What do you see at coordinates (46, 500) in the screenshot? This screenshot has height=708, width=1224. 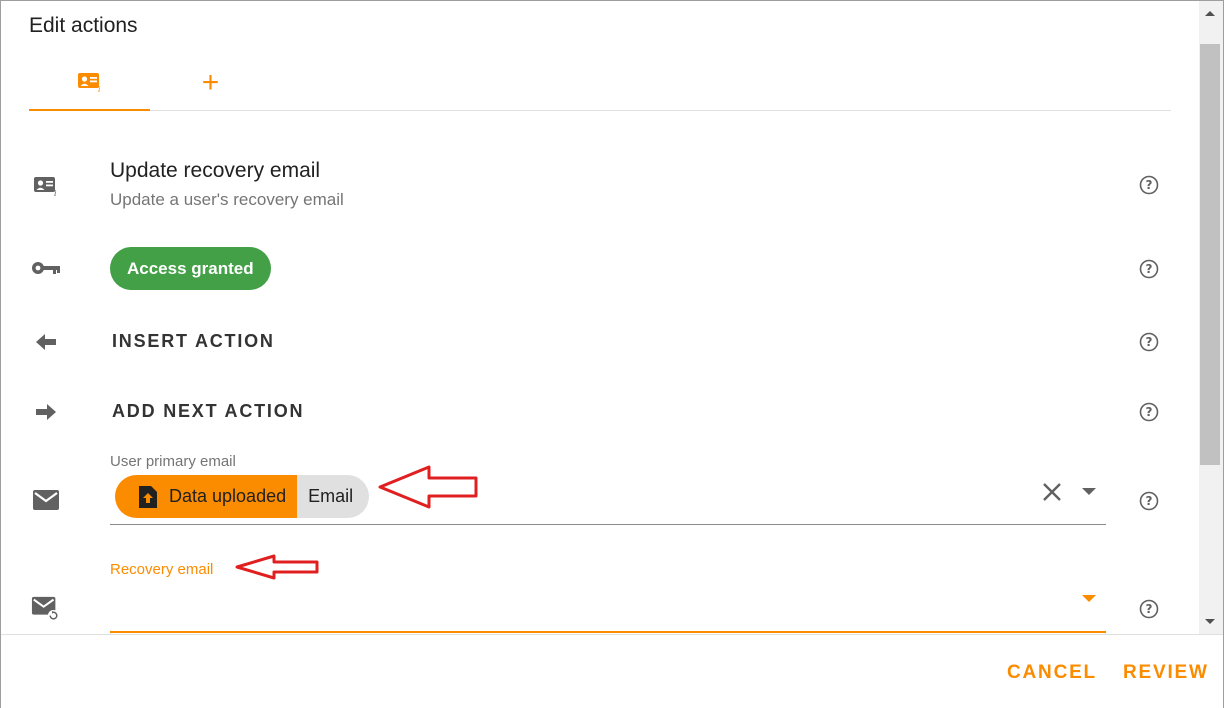 I see `mail-icon` at bounding box center [46, 500].